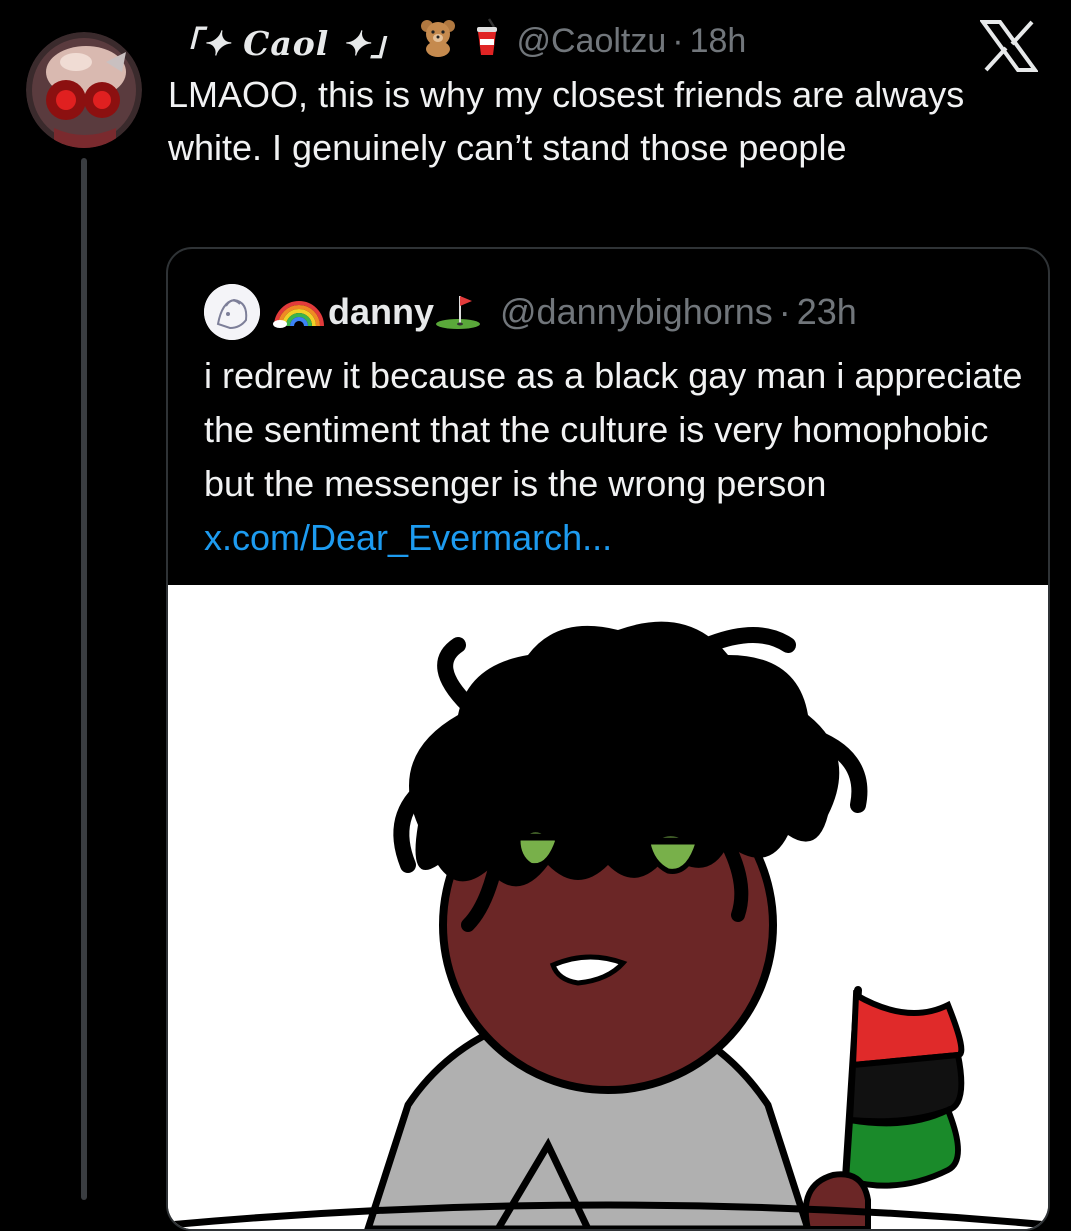 Image resolution: width=1071 pixels, height=1231 pixels. I want to click on cup-with-straw-icon, so click(487, 41).